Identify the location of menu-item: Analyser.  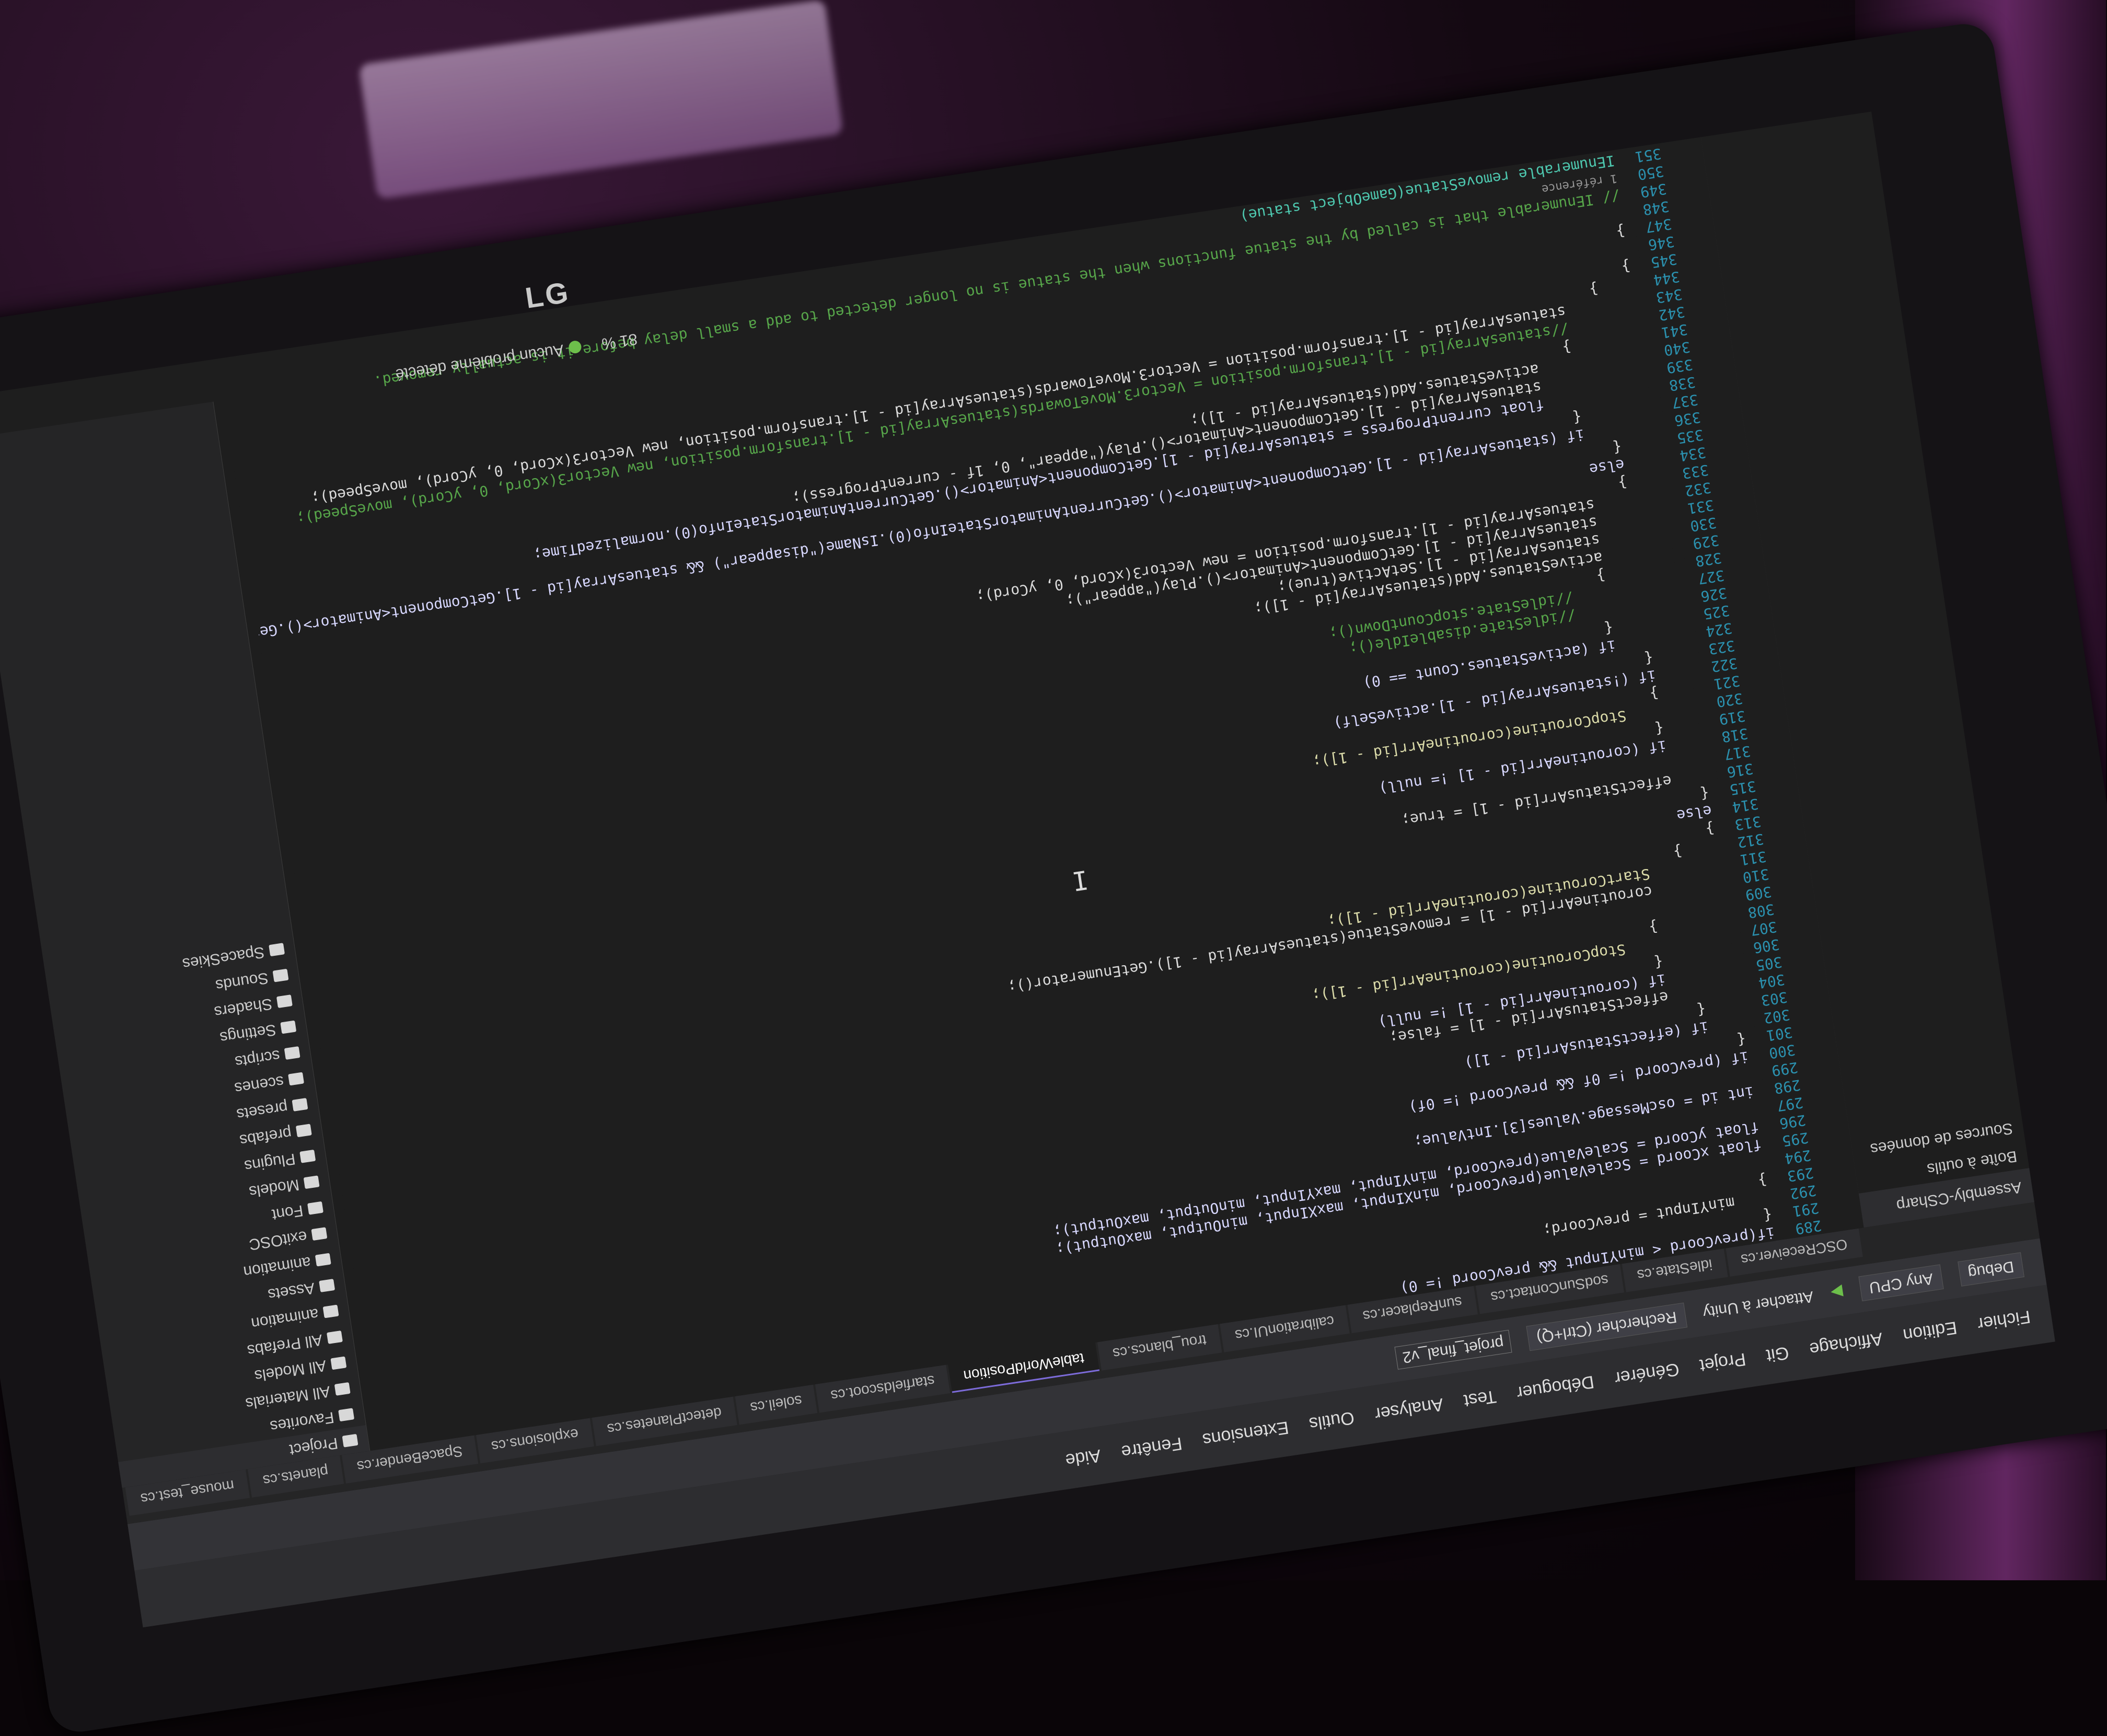
(1408, 1410).